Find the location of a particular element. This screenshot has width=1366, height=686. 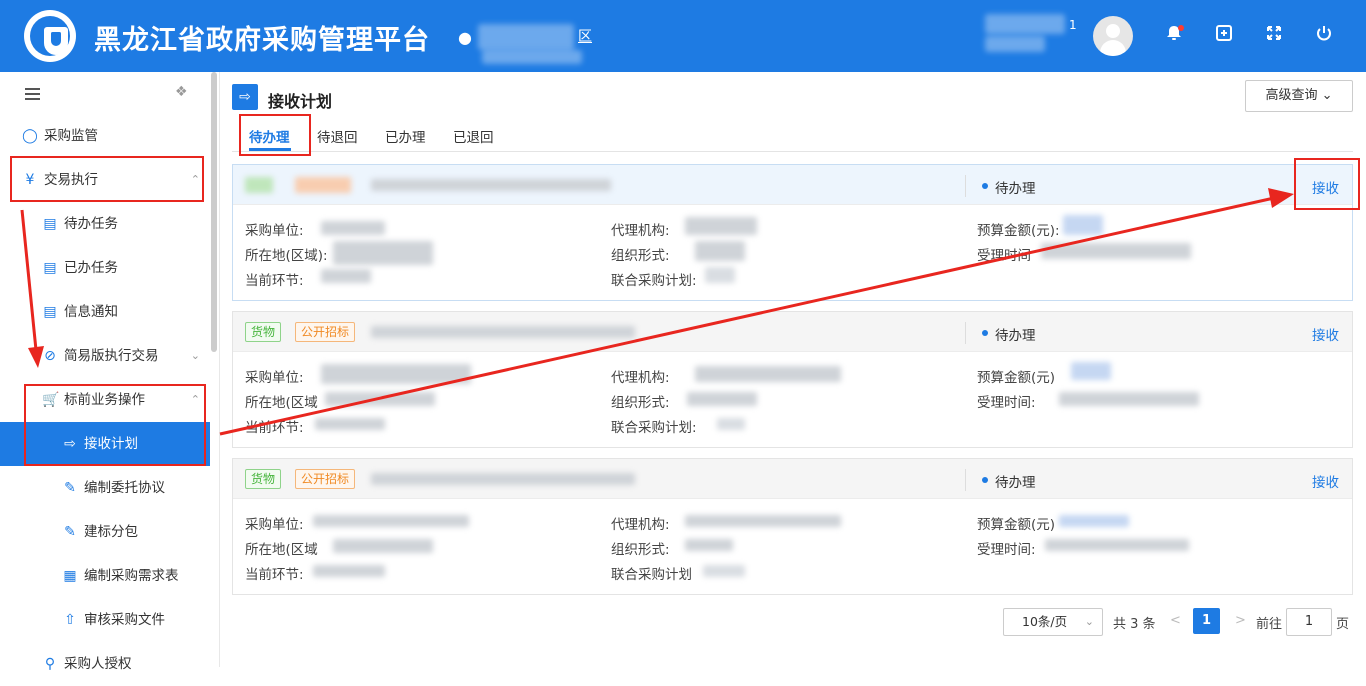

double-chevron-down-icon: ⌄ is located at coordinates (1327, 95).